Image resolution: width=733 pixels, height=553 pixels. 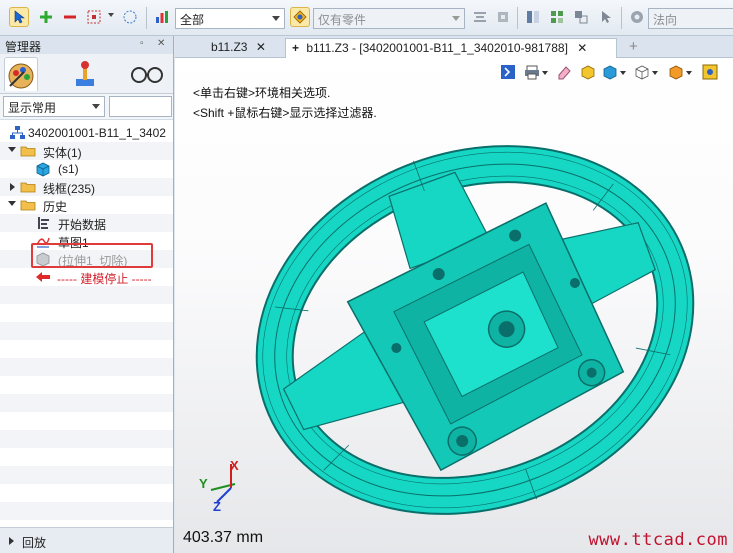 What do you see at coordinates (19, 17) in the screenshot?
I see `select-cursor-icon` at bounding box center [19, 17].